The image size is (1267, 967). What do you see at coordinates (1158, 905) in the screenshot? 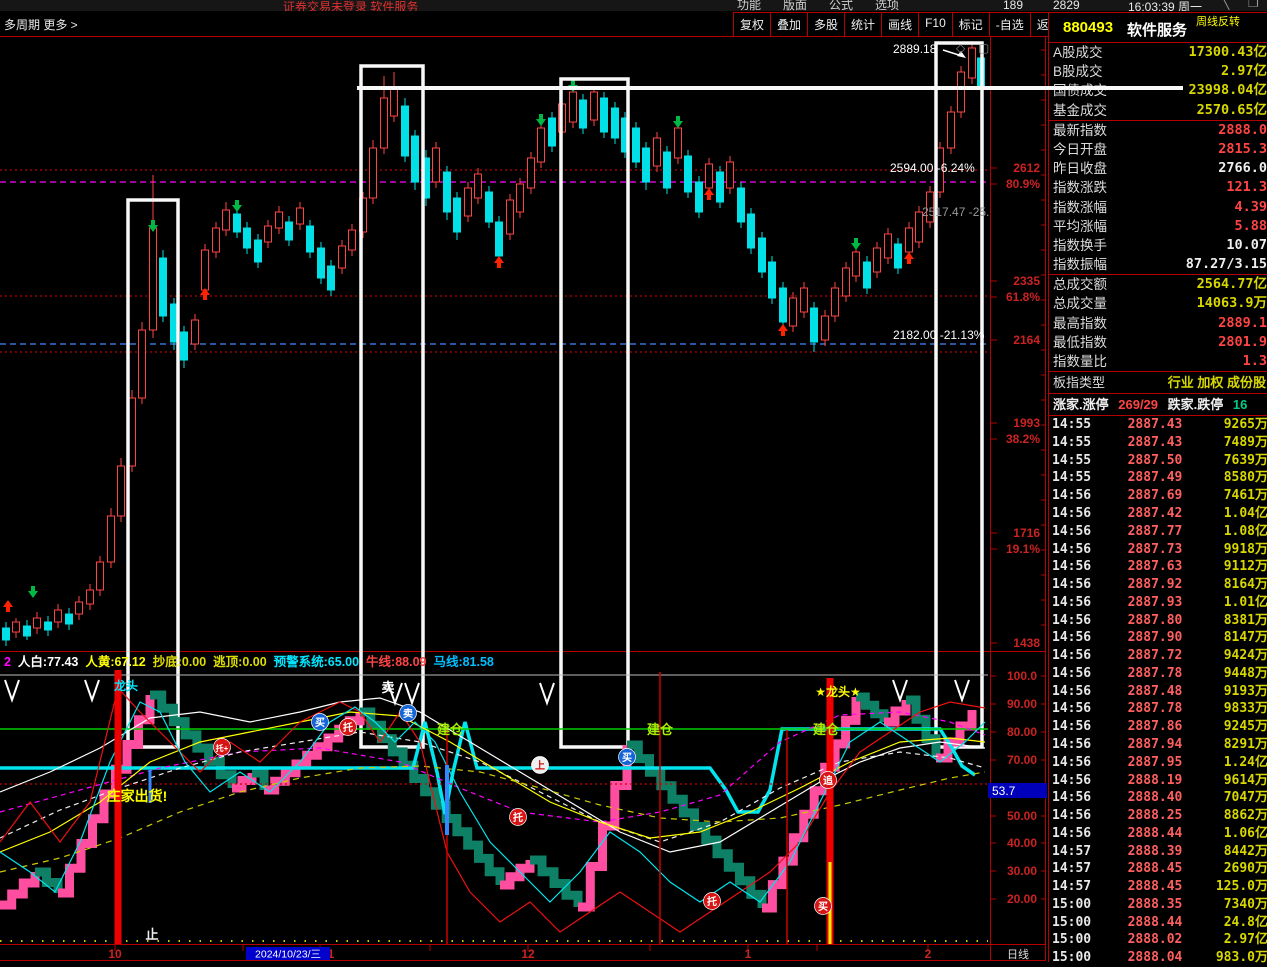
I see `tick-row: 15:00 2888.35 7340万` at bounding box center [1158, 905].